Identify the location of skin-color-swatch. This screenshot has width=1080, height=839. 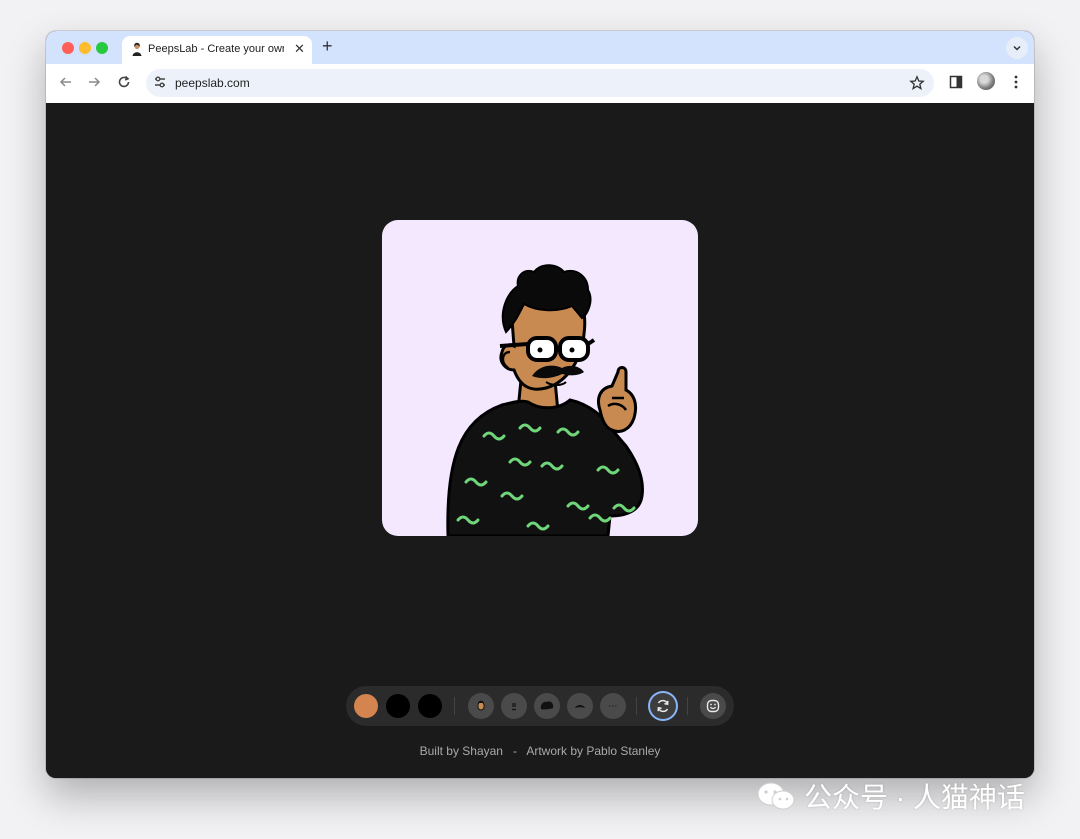
(366, 706).